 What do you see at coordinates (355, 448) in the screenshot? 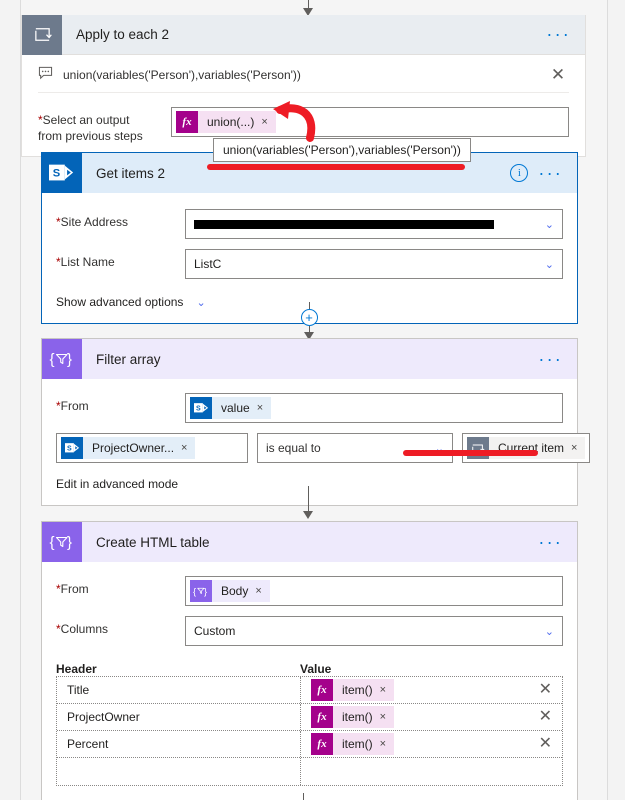
I see `condition-operator-select: is equal to ⌄` at bounding box center [355, 448].